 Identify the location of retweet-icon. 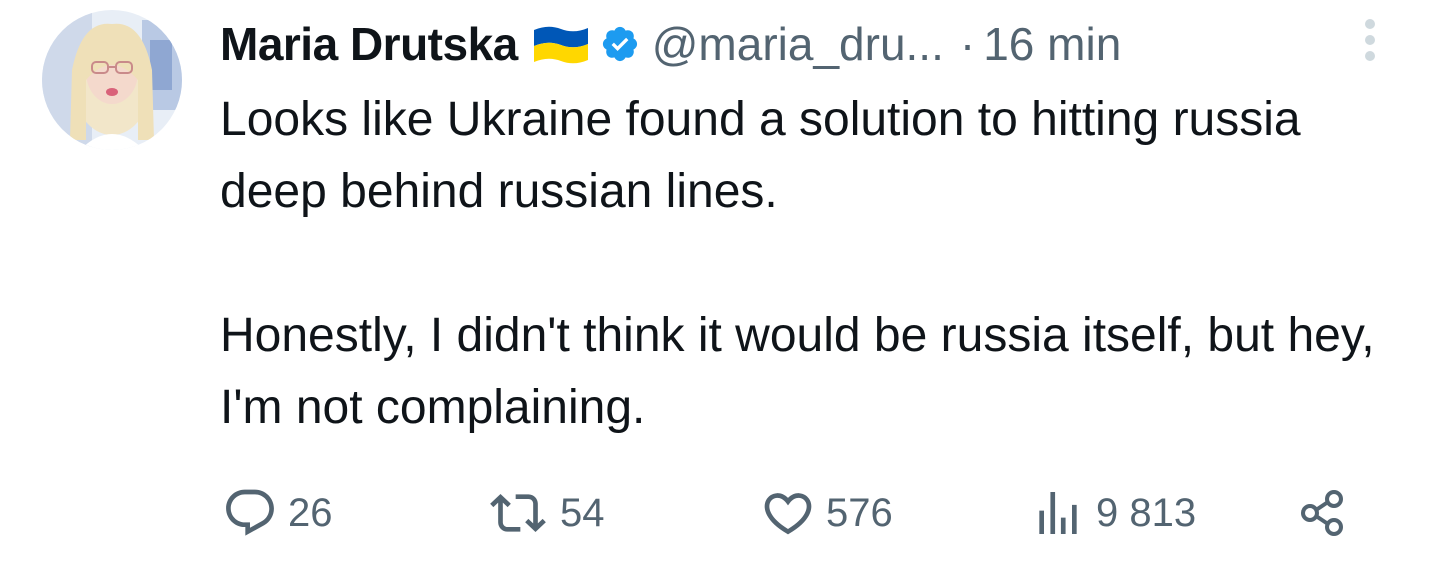
(518, 513).